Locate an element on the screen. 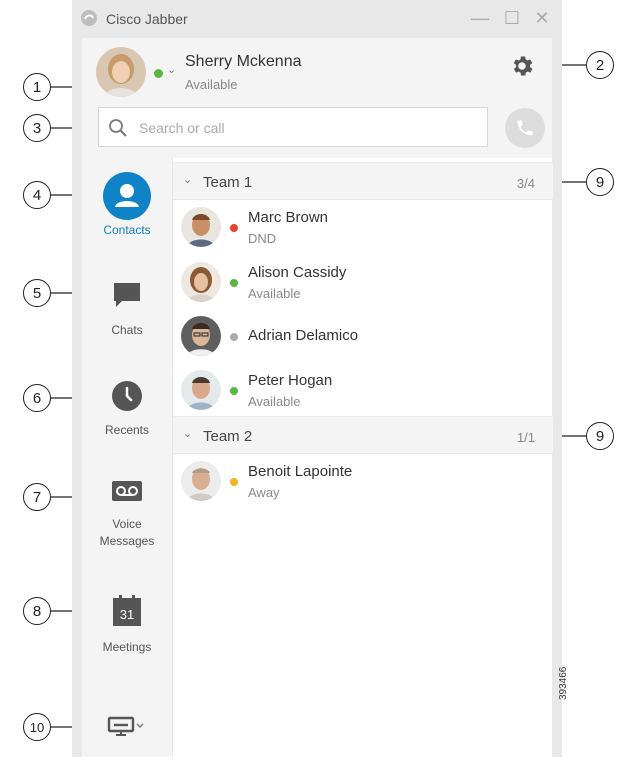  call-button is located at coordinates (525, 128).